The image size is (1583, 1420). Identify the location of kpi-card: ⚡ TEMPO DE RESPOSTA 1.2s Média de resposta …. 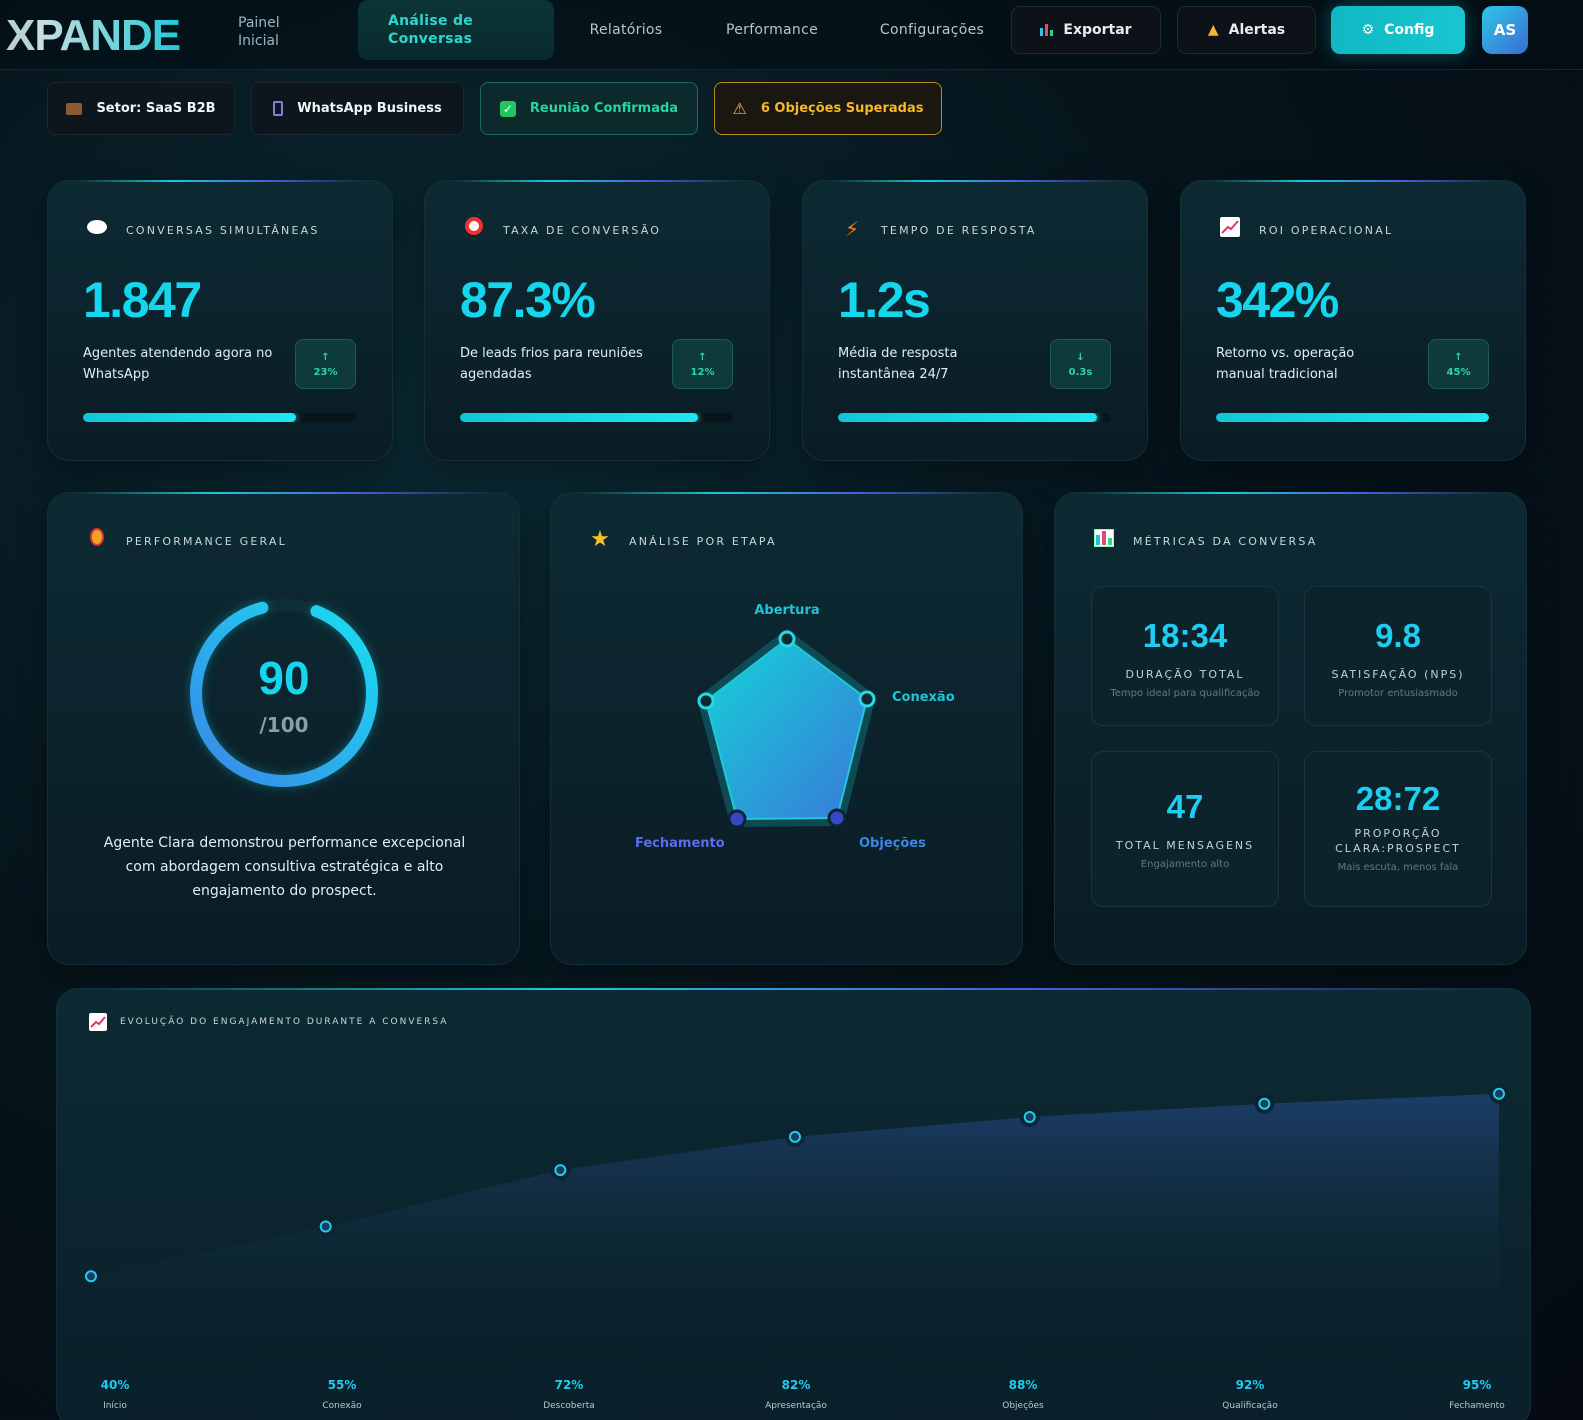
(975, 320).